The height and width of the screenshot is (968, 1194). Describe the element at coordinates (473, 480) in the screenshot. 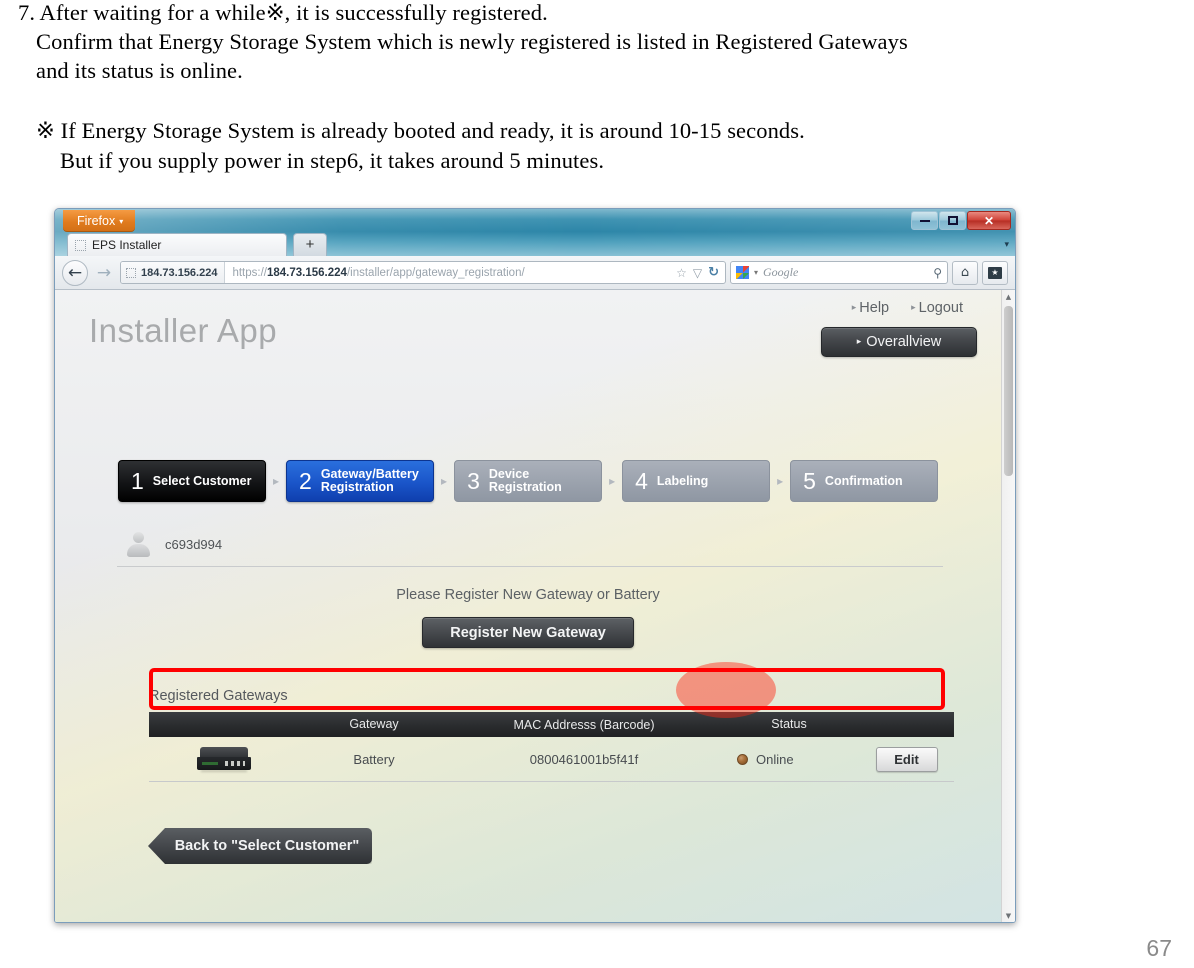

I see `step-number: 3` at that location.